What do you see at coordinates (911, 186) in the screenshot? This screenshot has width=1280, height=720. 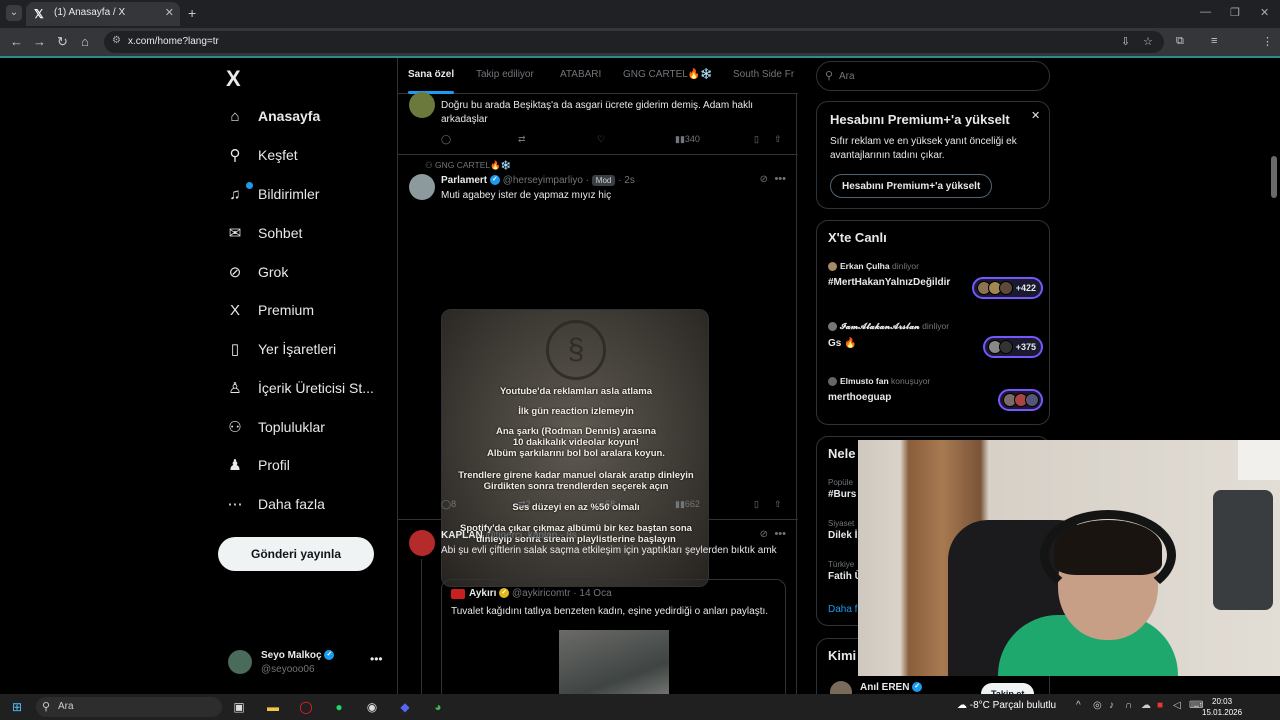 I see `premium-upgrade-button: Hesabını Premium+'a yükselt` at bounding box center [911, 186].